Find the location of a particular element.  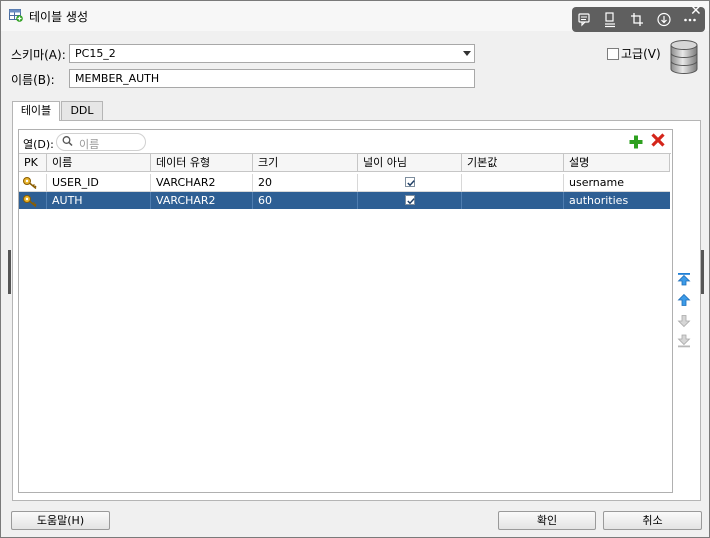

advanced-checkbox is located at coordinates (613, 54).